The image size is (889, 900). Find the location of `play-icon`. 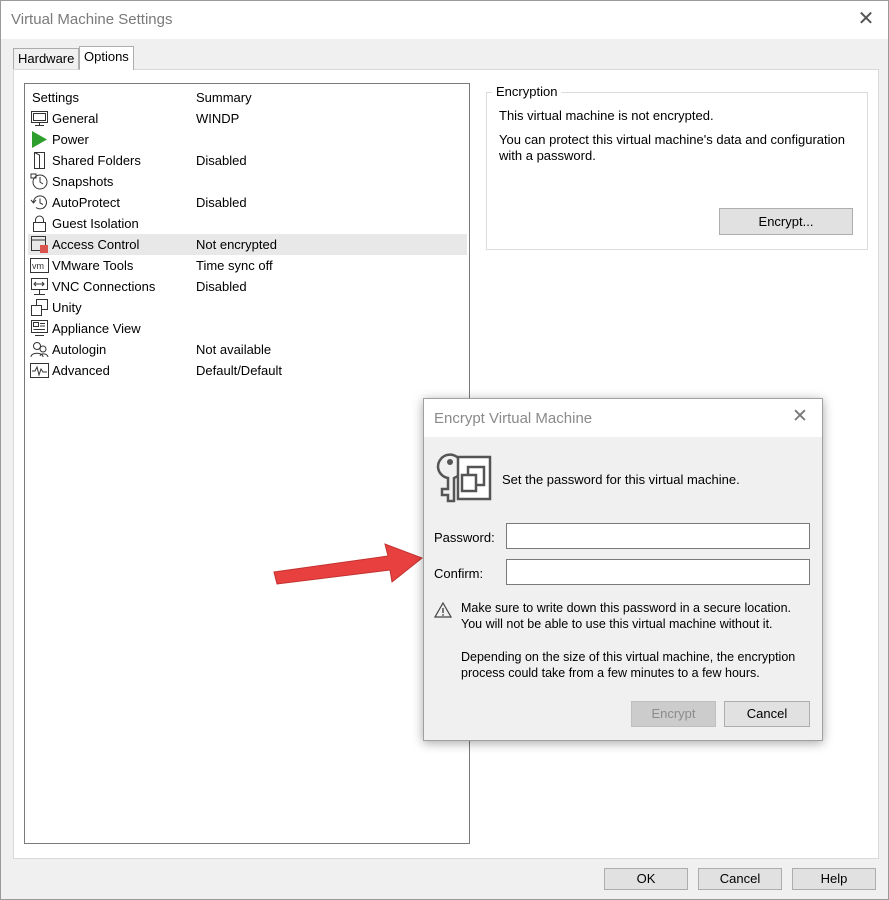

play-icon is located at coordinates (39, 139).